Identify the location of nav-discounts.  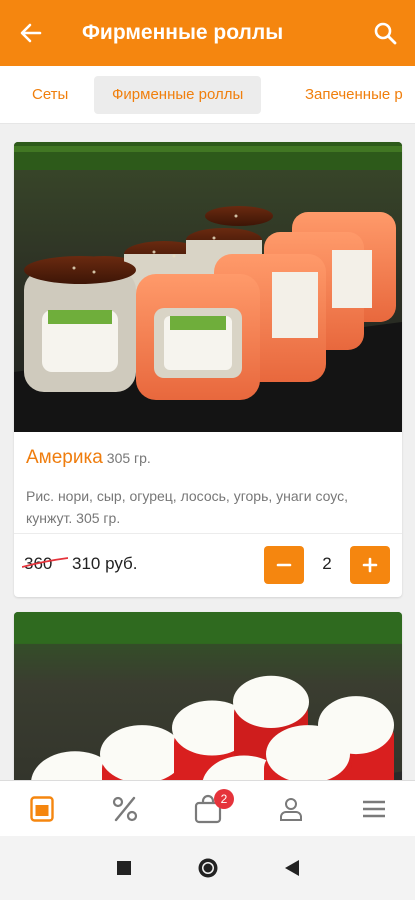
(124, 808).